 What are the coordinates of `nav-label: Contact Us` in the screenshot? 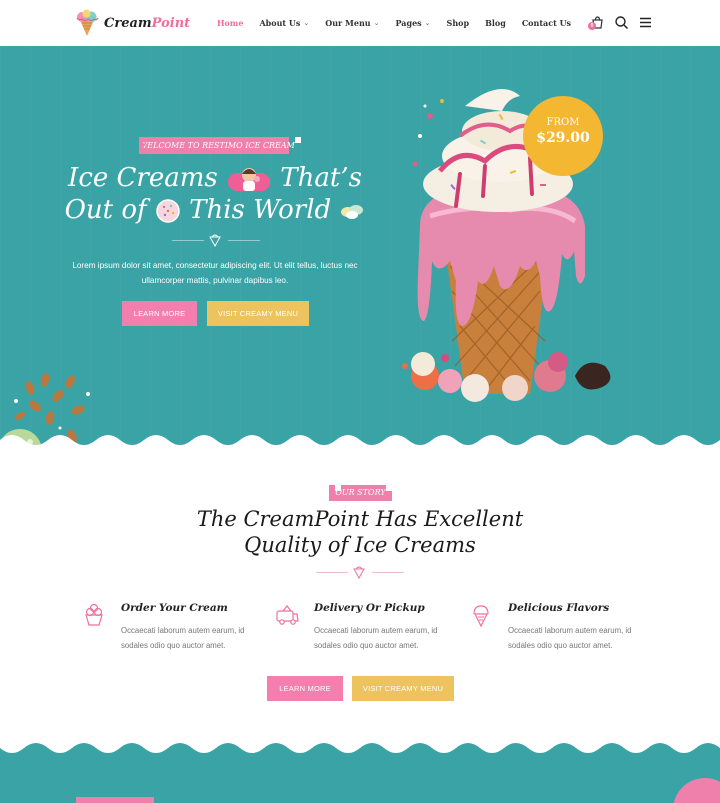 It's located at (546, 23).